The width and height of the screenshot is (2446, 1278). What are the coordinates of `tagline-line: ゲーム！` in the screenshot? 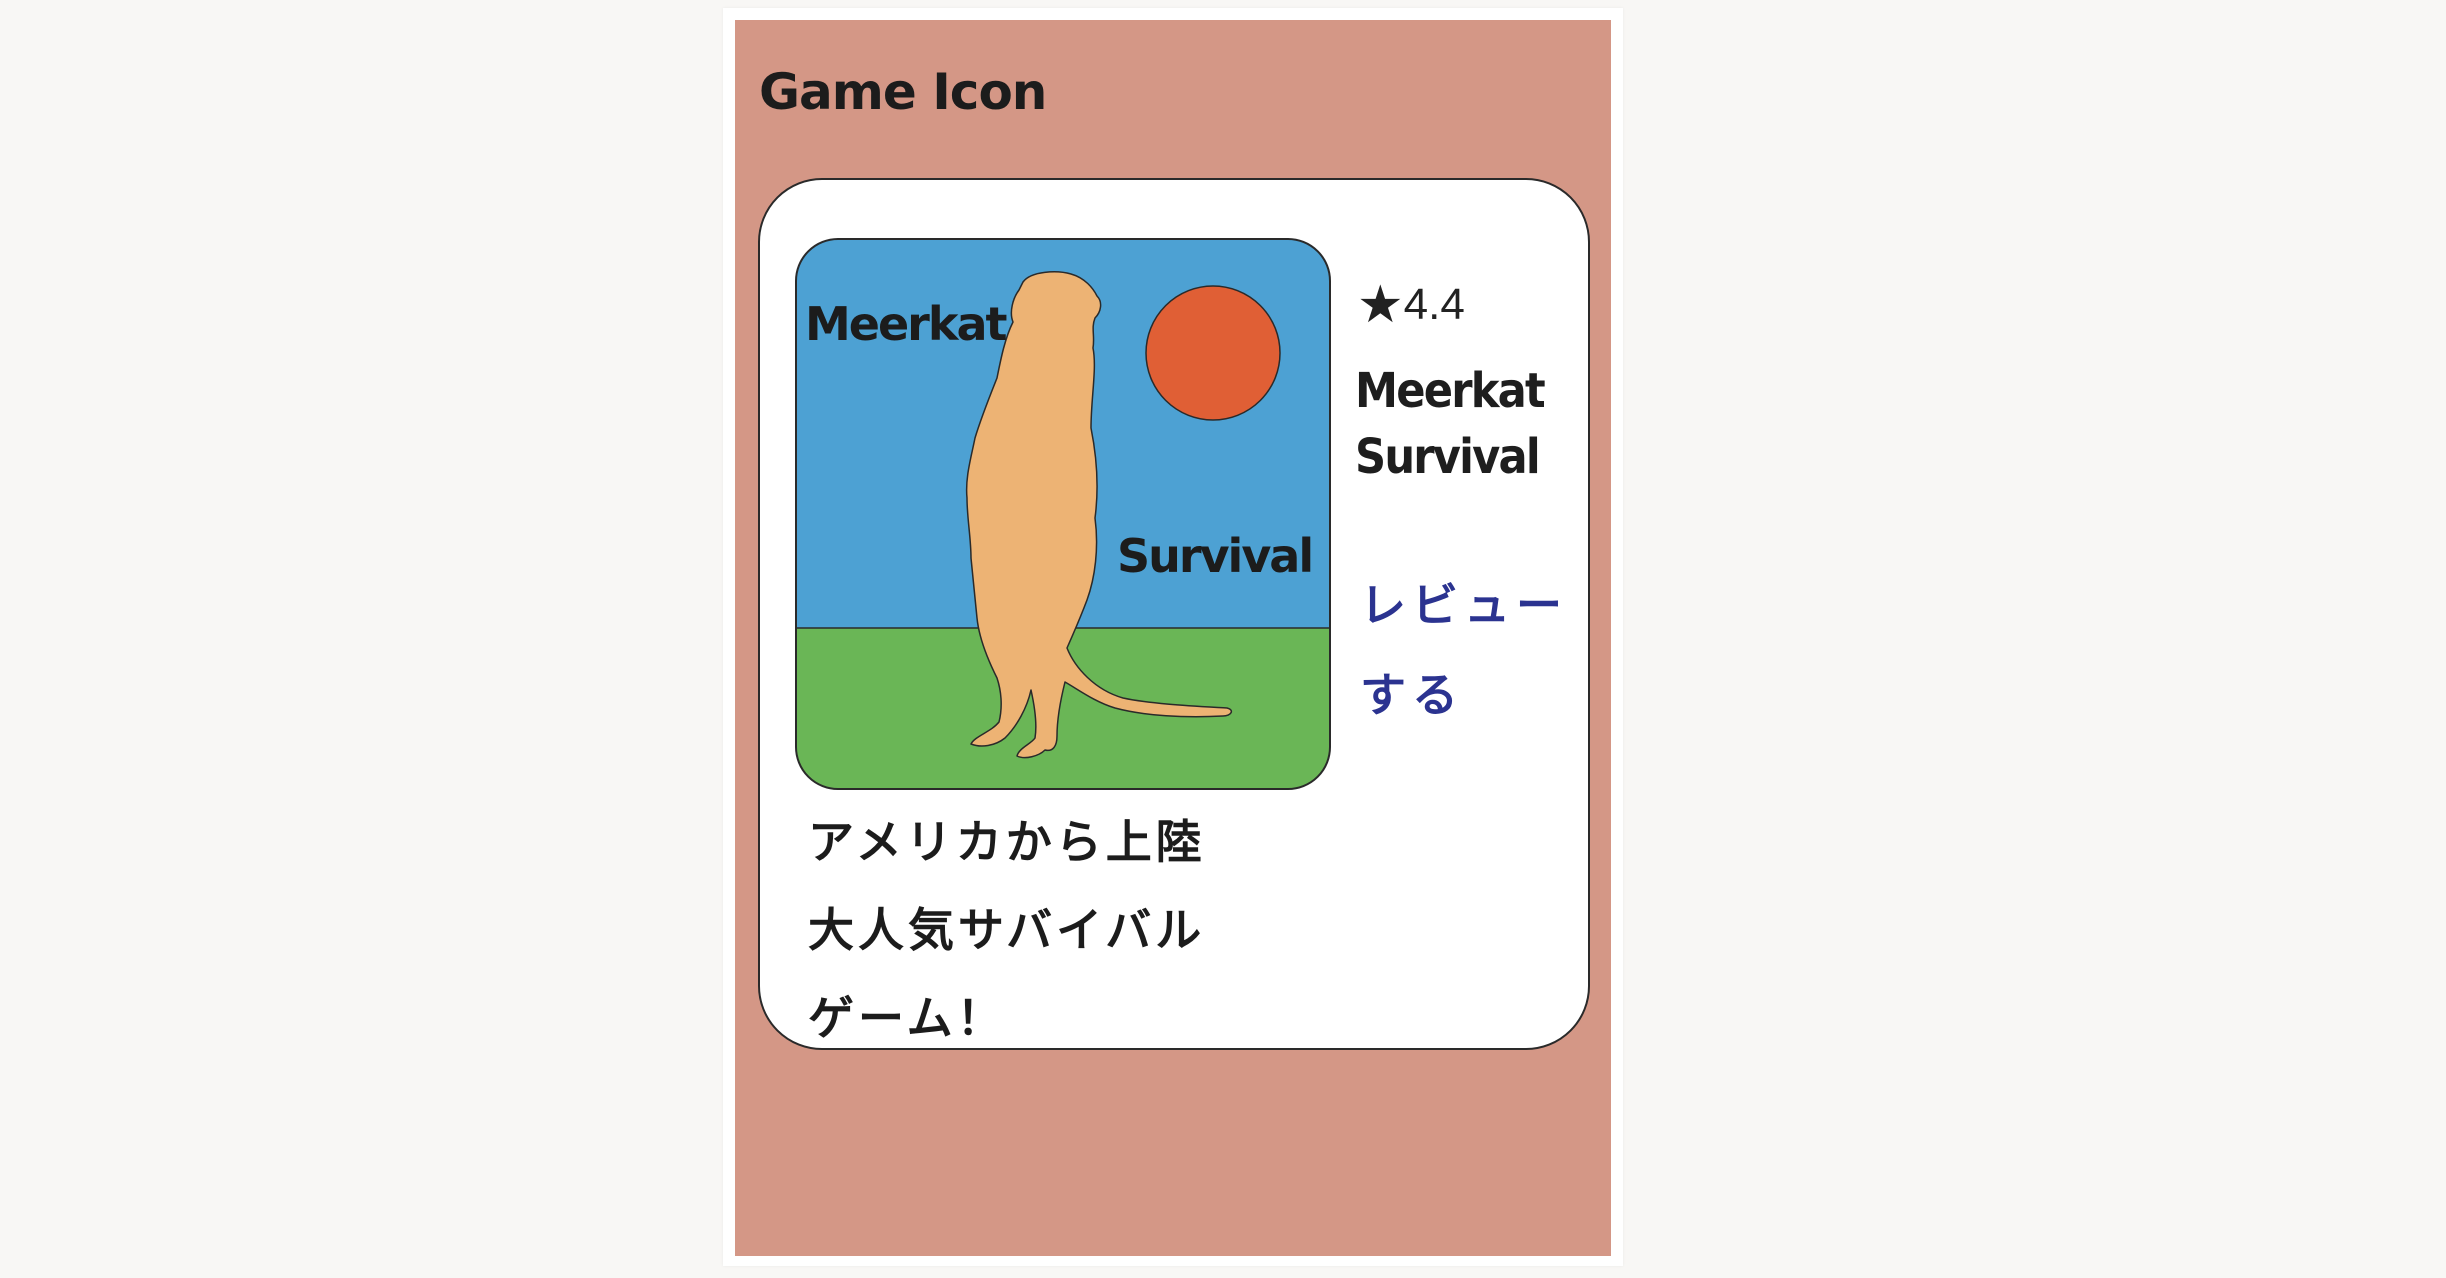 It's located at (907, 1018).